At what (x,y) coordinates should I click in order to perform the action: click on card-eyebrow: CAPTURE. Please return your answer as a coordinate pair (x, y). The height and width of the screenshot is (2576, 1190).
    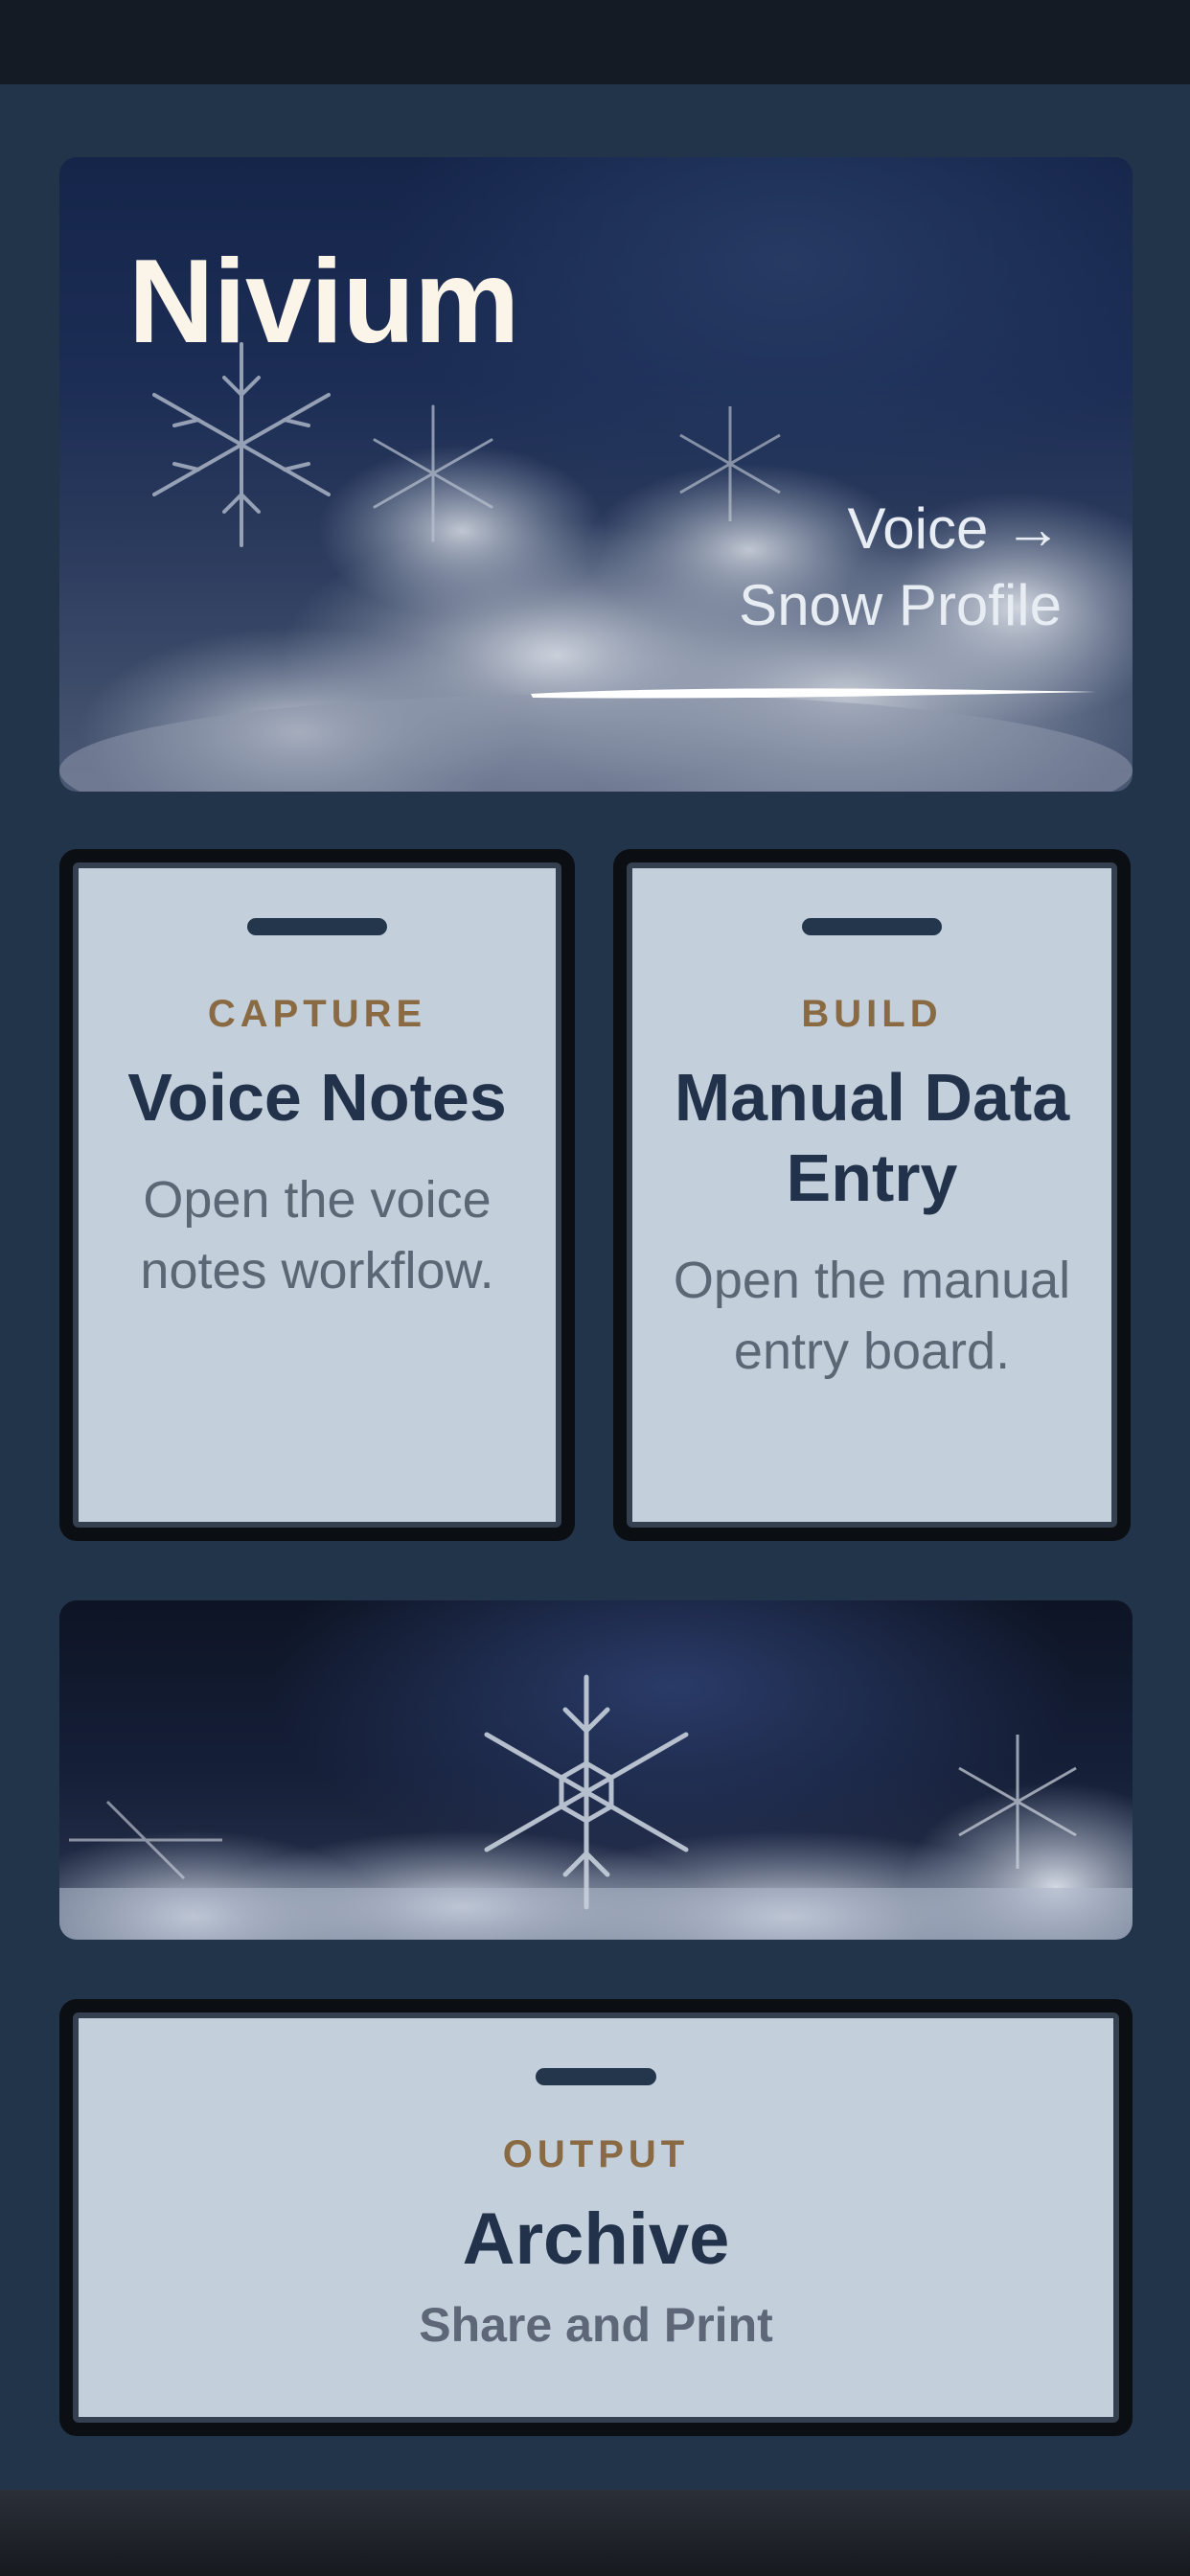
    Looking at the image, I should click on (317, 1014).